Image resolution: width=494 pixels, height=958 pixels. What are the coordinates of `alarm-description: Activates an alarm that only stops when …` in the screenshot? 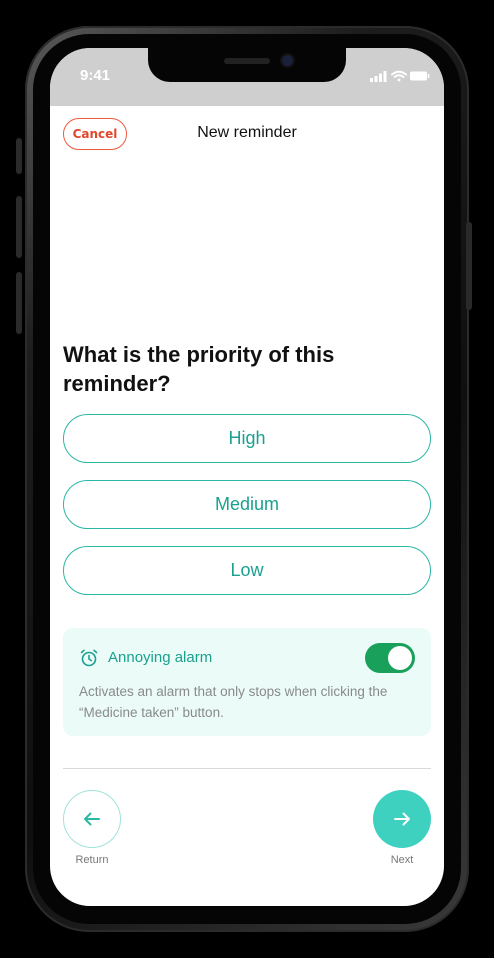 It's located at (233, 702).